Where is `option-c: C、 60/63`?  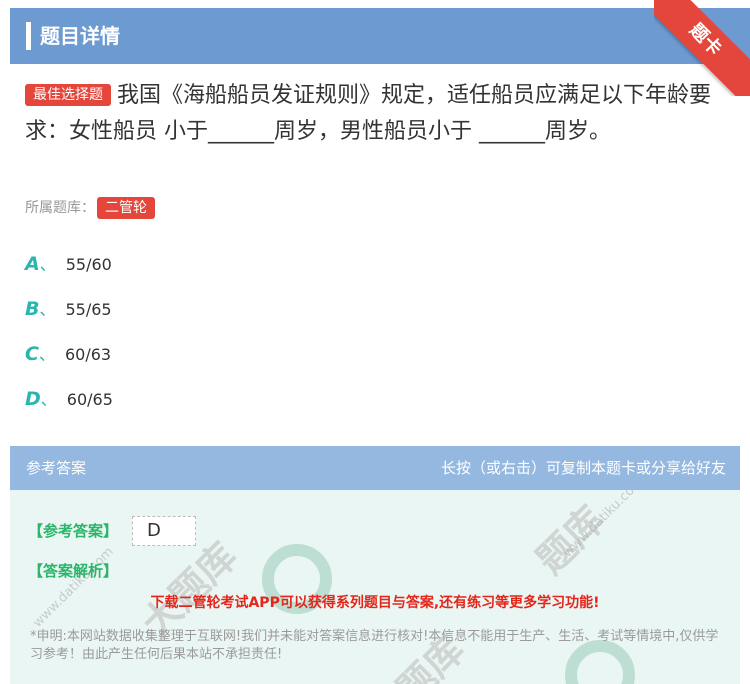 option-c: C、 60/63 is located at coordinates (68, 354).